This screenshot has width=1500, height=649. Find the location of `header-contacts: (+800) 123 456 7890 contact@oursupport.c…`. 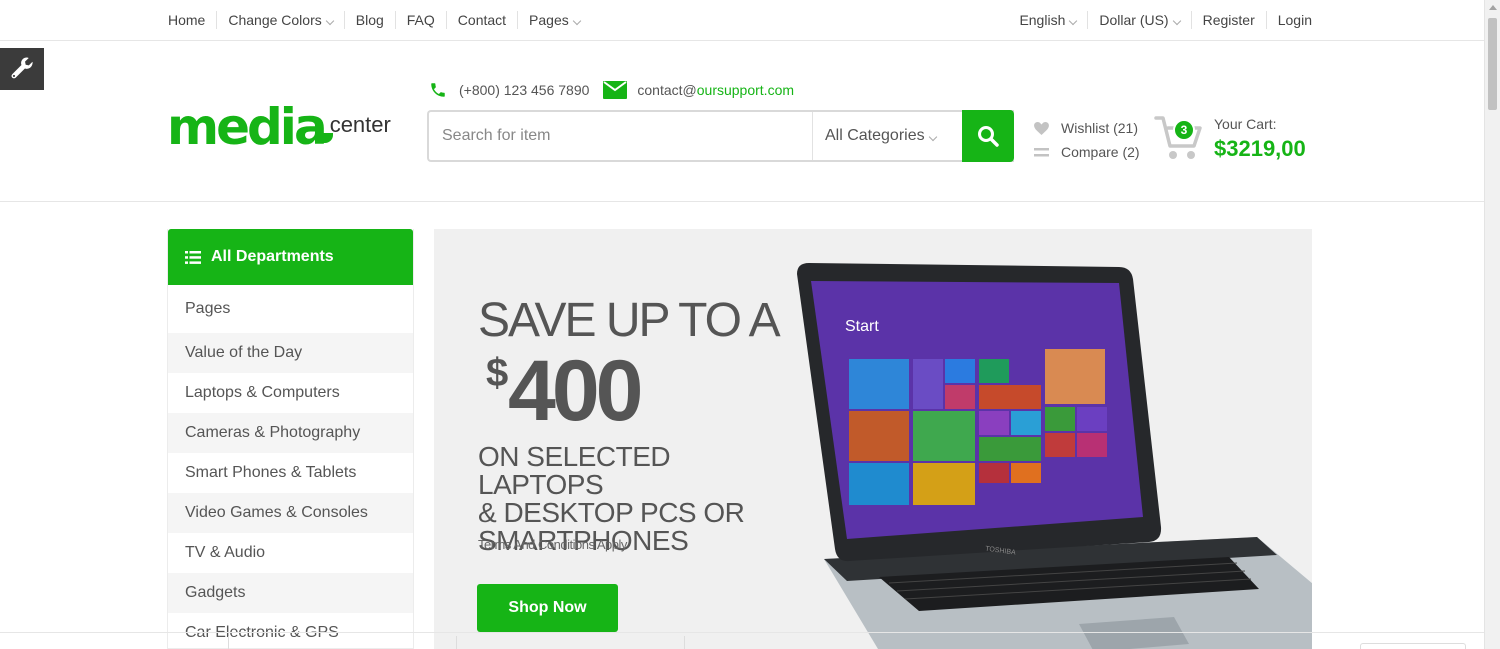

header-contacts: (+800) 123 456 7890 contact@oursupport.c… is located at coordinates (610, 90).